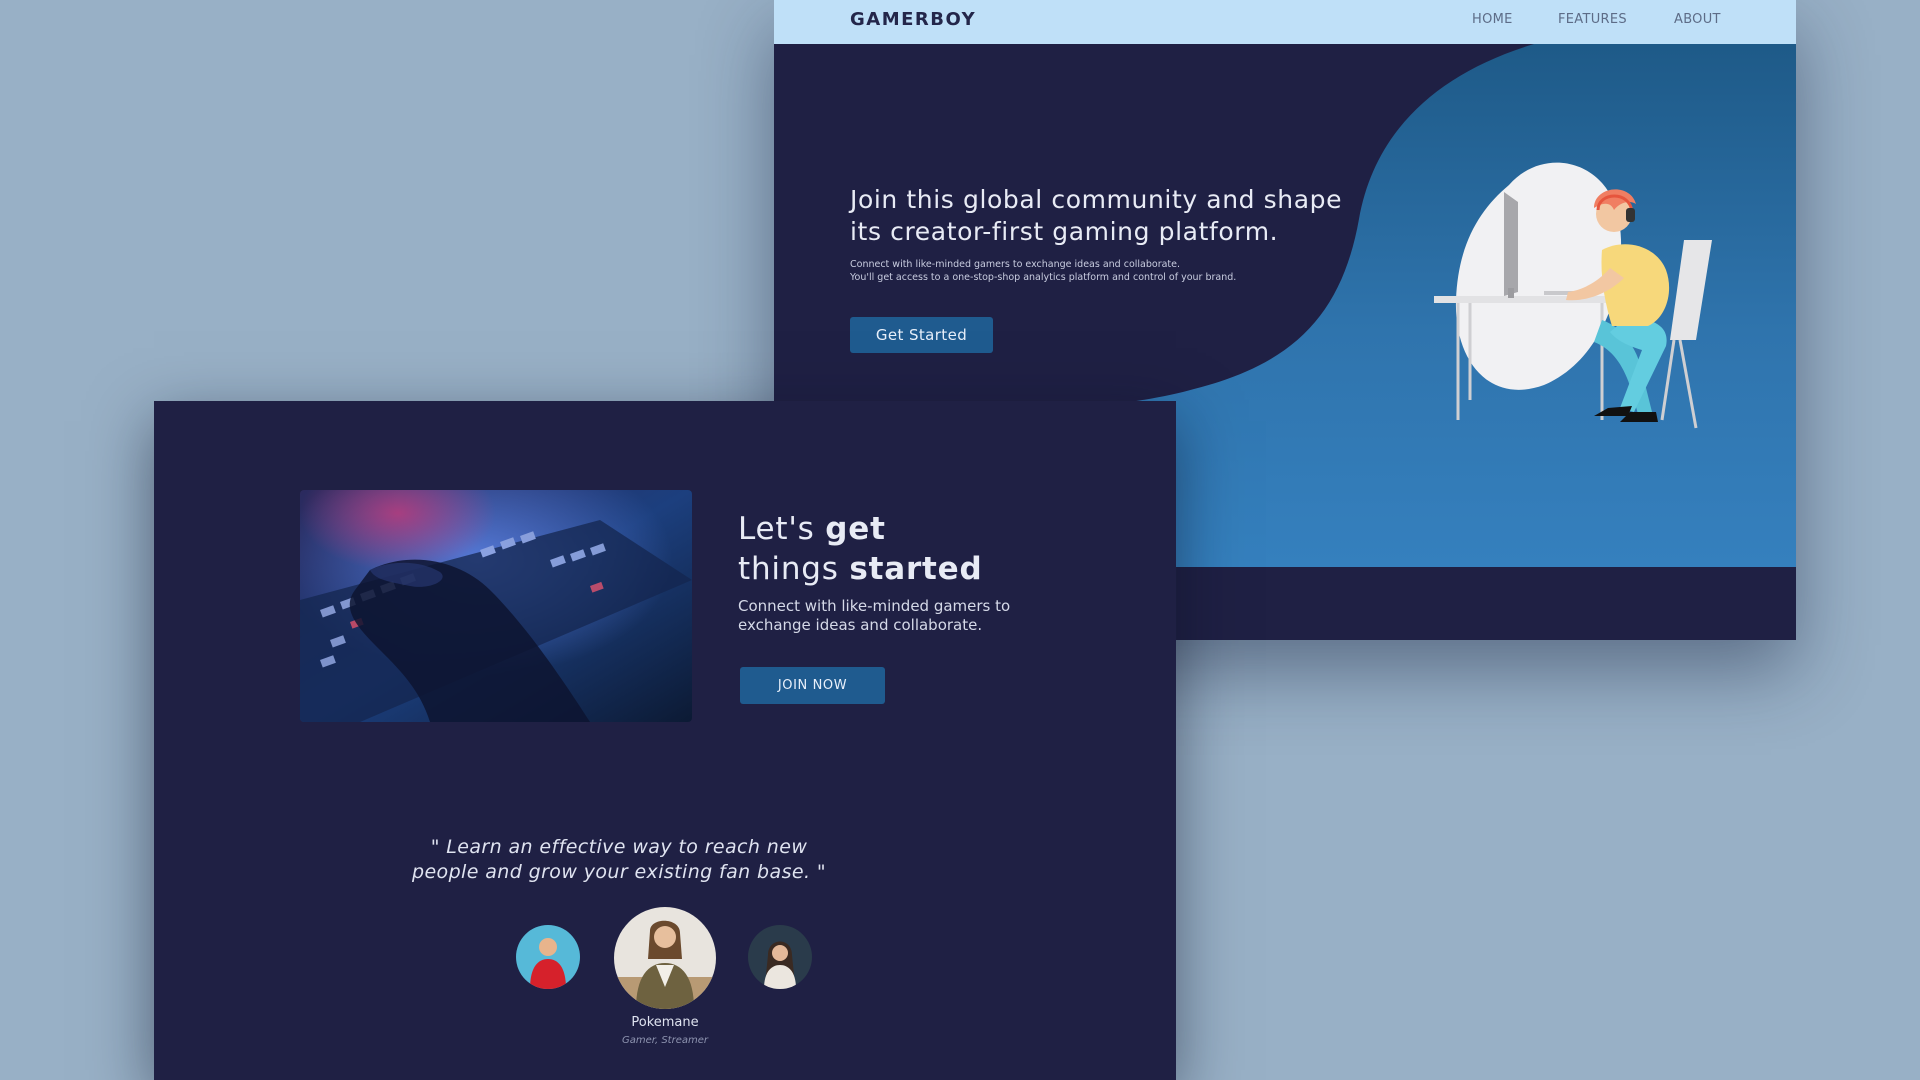  I want to click on avatar-featured, so click(665, 958).